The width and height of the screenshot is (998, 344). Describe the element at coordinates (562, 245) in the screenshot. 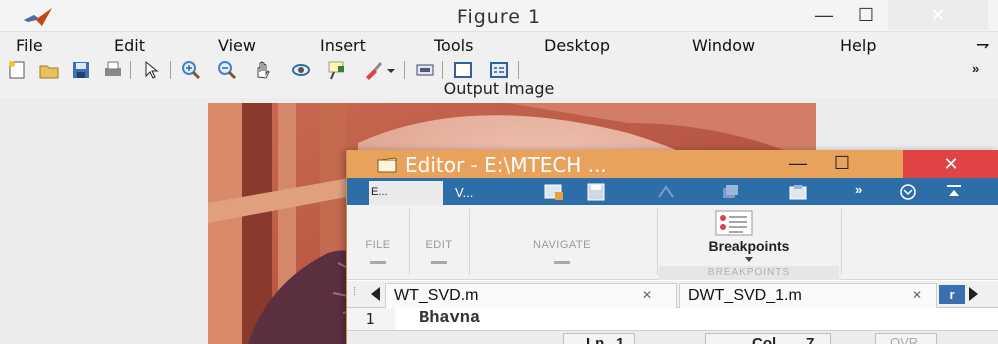

I see `ribbon-navigate-label: NAVIGATE` at that location.